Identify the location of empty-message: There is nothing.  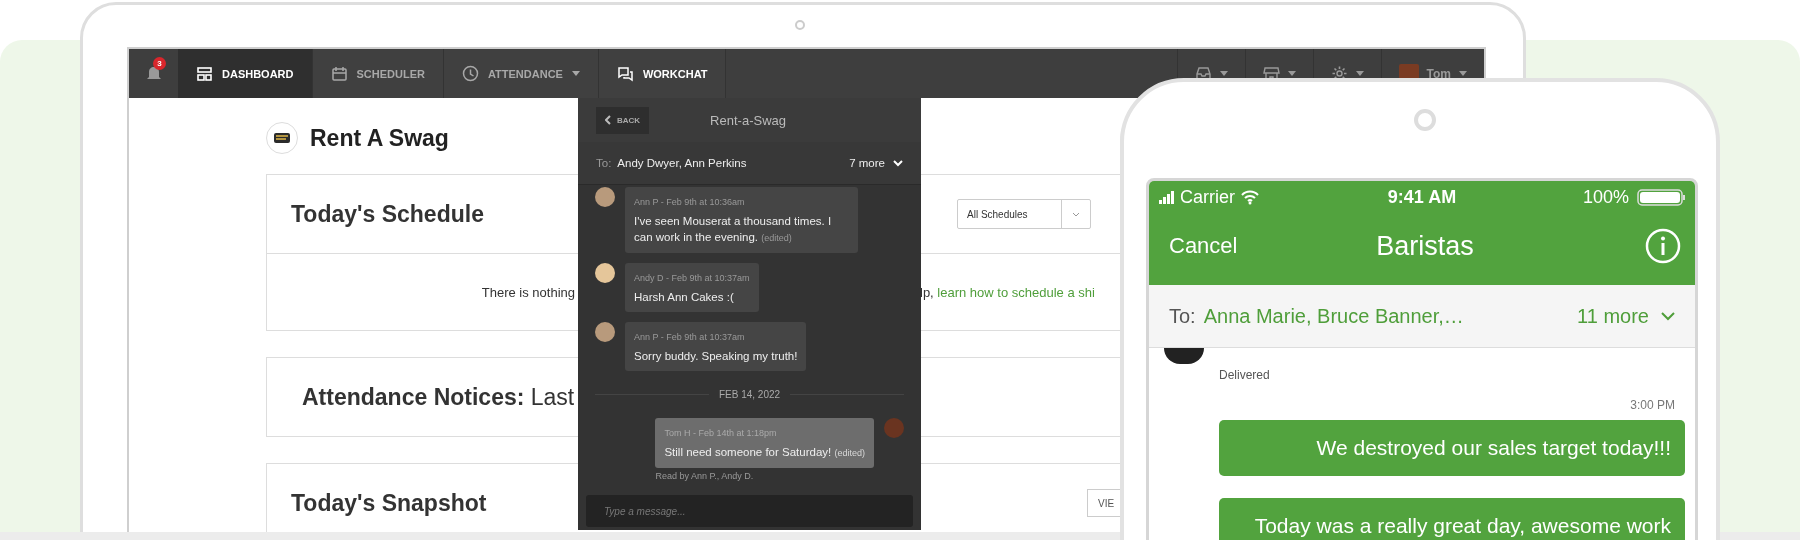
(527, 292).